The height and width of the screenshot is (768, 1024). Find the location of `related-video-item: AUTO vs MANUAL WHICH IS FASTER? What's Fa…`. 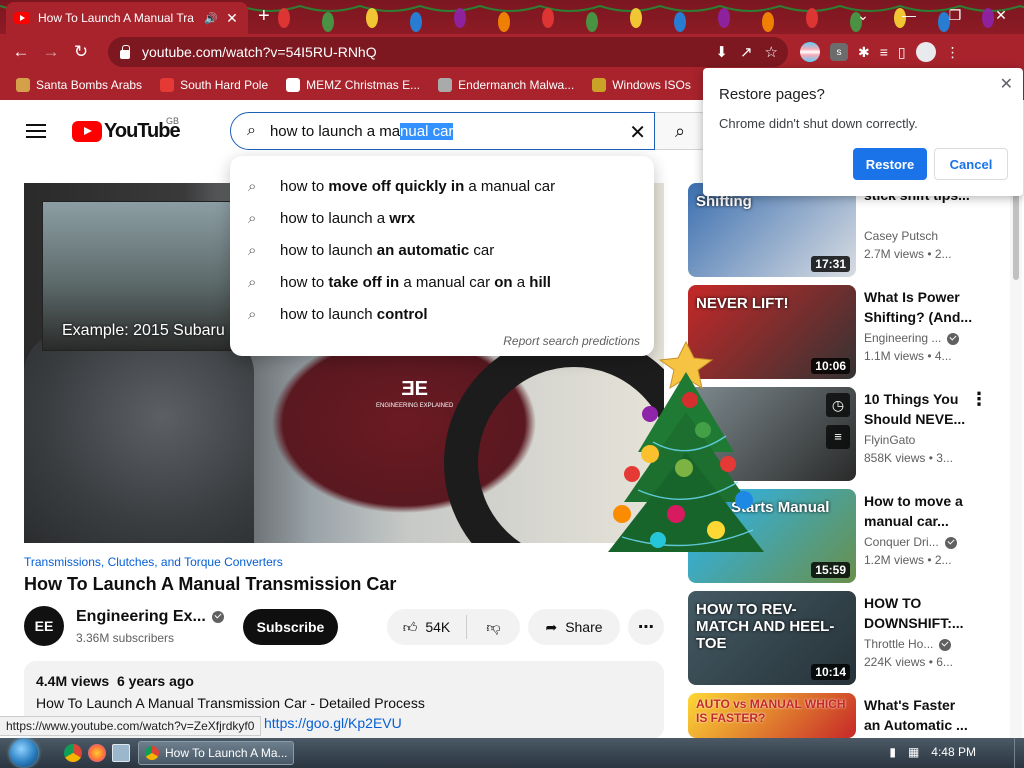

related-video-item: AUTO vs MANUAL WHICH IS FASTER? What's Fa… is located at coordinates (853, 715).